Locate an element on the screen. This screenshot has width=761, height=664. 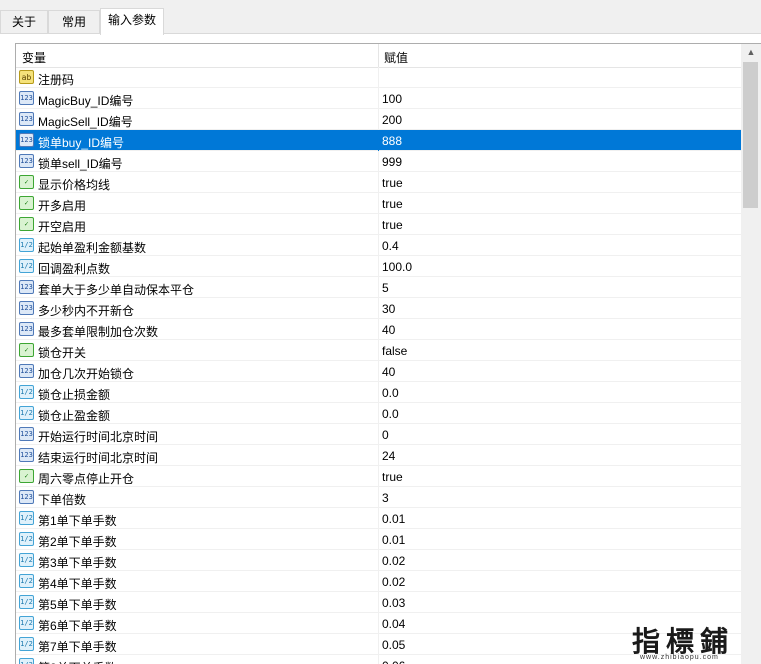
parameter-row: 123 加仓几次开始锁仓 40 is located at coordinates (378, 371).